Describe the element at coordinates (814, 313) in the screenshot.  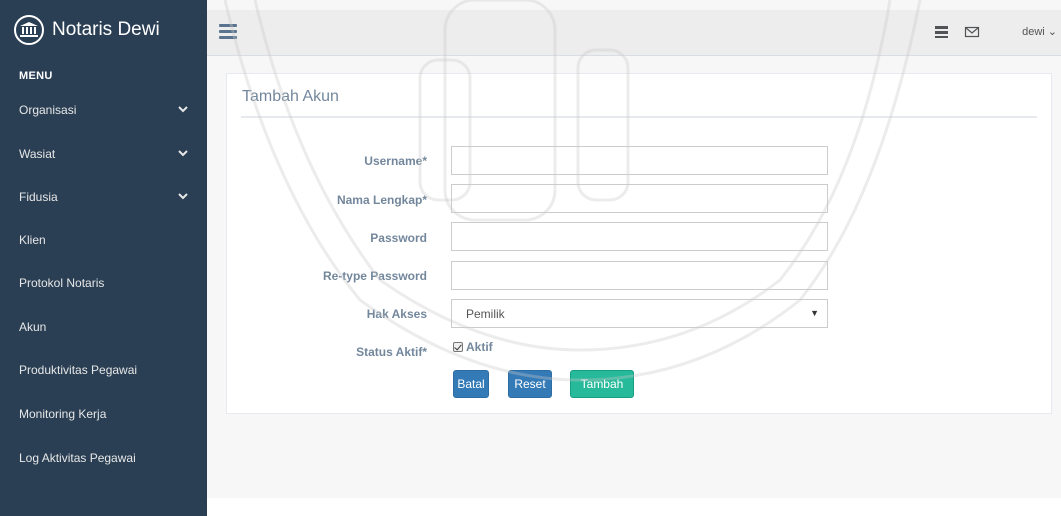
I see `caret-down-icon: ▼` at that location.